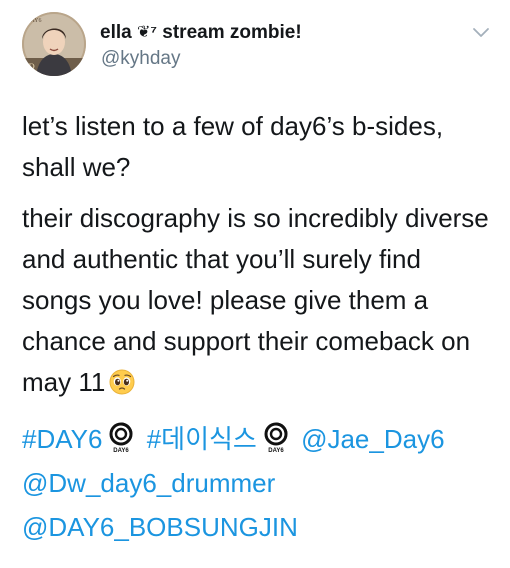 The width and height of the screenshot is (510, 568). What do you see at coordinates (141, 59) in the screenshot?
I see `username-handle: @kyhday` at bounding box center [141, 59].